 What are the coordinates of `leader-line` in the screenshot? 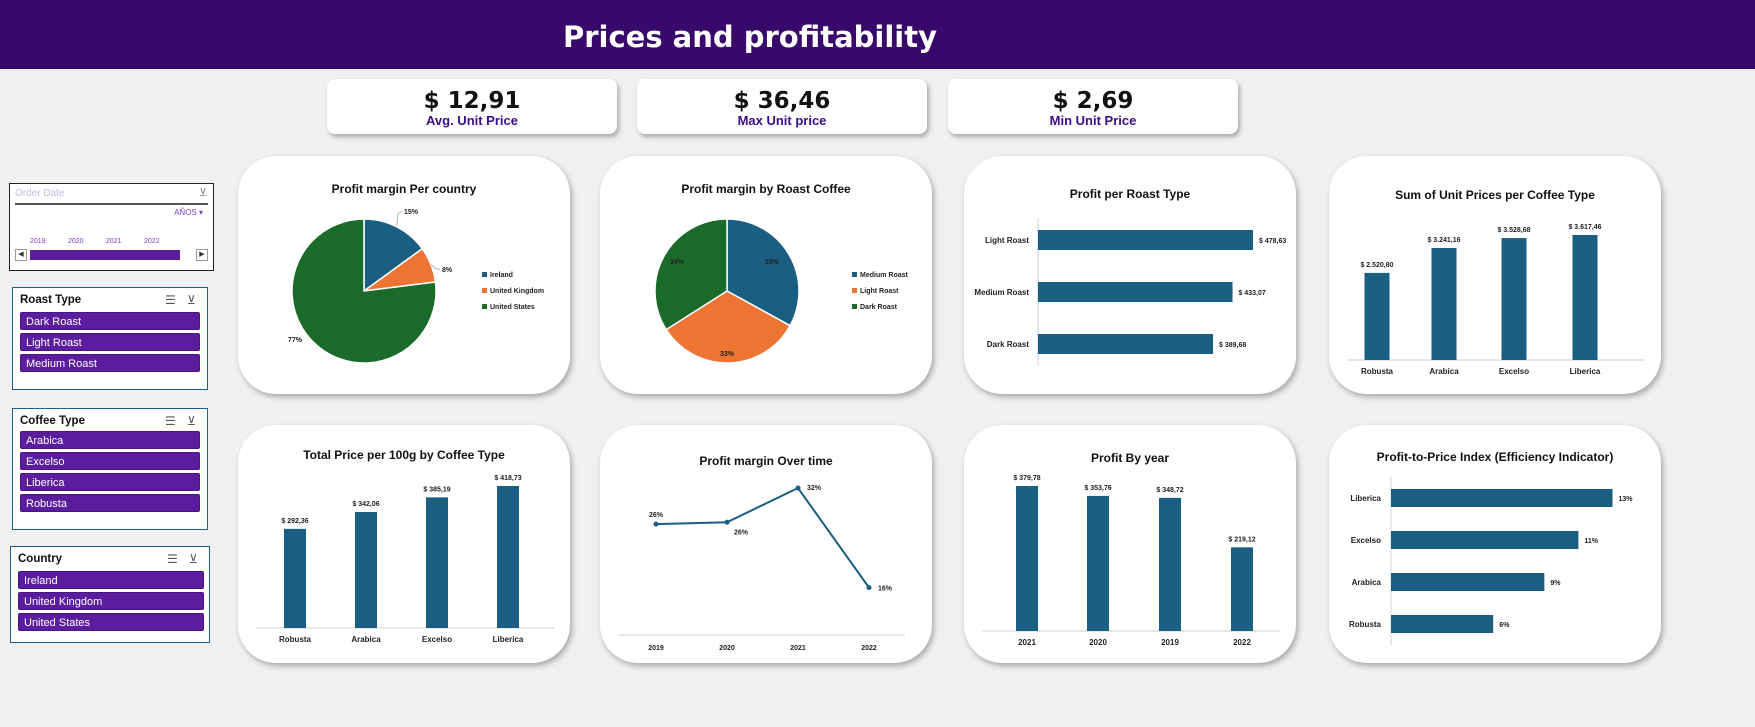 It's located at (399, 218).